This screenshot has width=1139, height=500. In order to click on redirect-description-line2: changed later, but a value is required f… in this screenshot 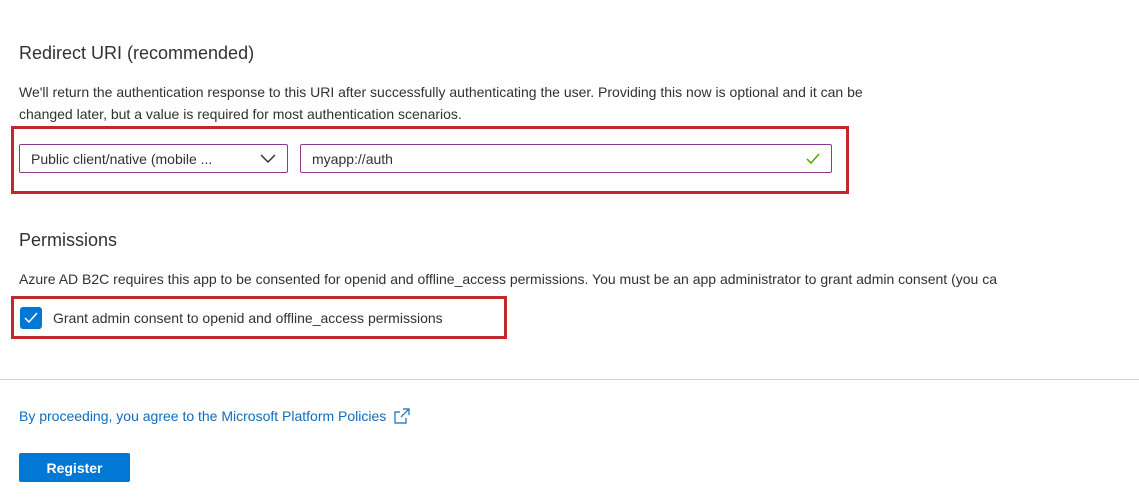, I will do `click(240, 114)`.